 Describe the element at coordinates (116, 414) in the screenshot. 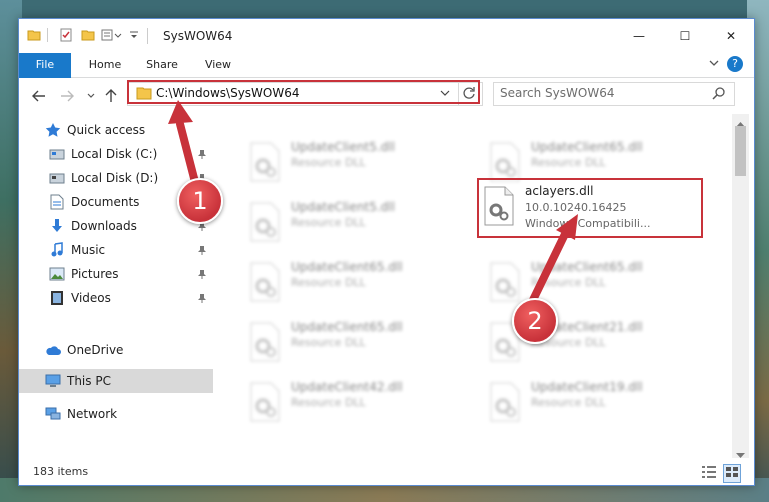

I see `sidebar-item-network: Network` at that location.